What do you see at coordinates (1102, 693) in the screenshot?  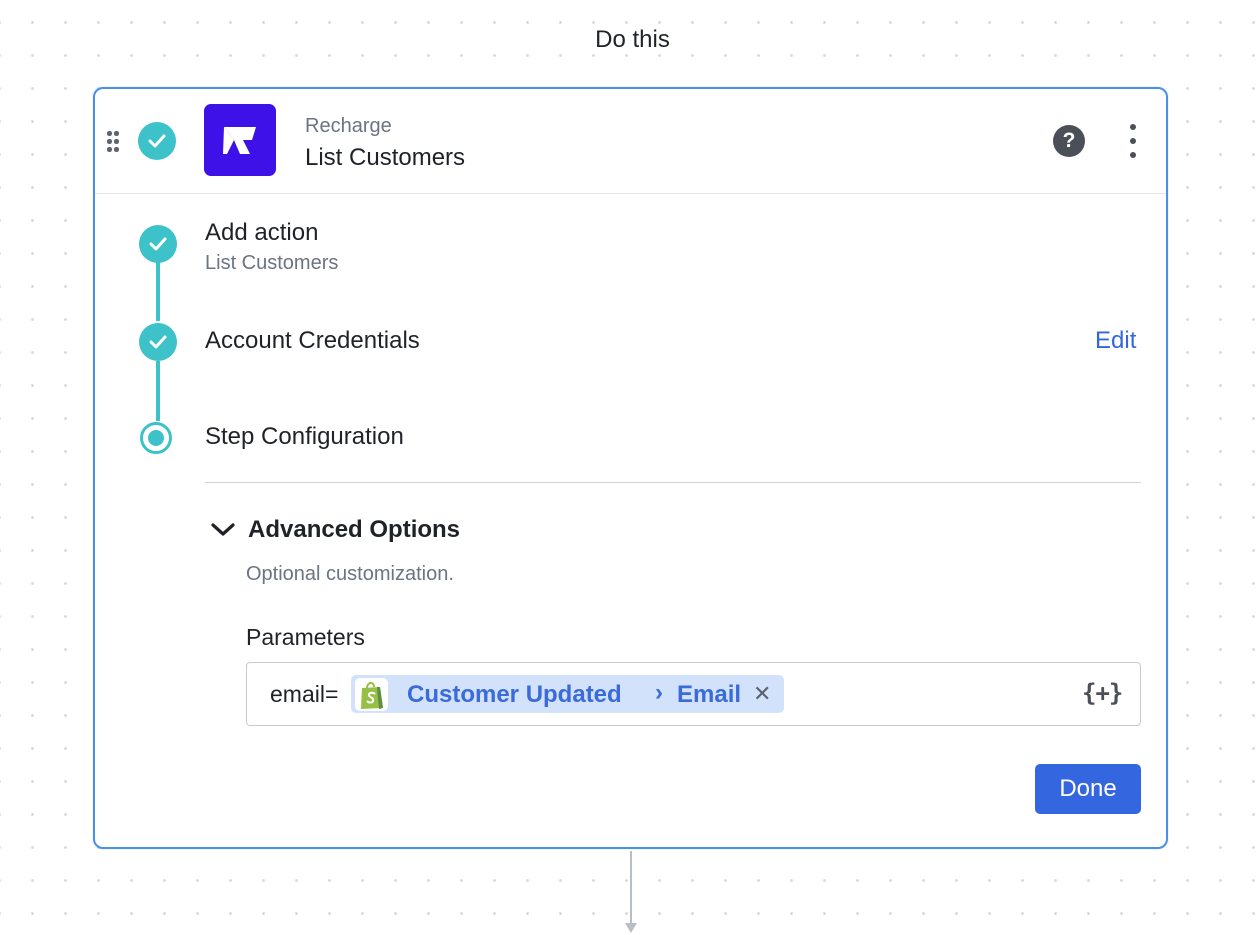 I see `insert-data-icon: {+}` at bounding box center [1102, 693].